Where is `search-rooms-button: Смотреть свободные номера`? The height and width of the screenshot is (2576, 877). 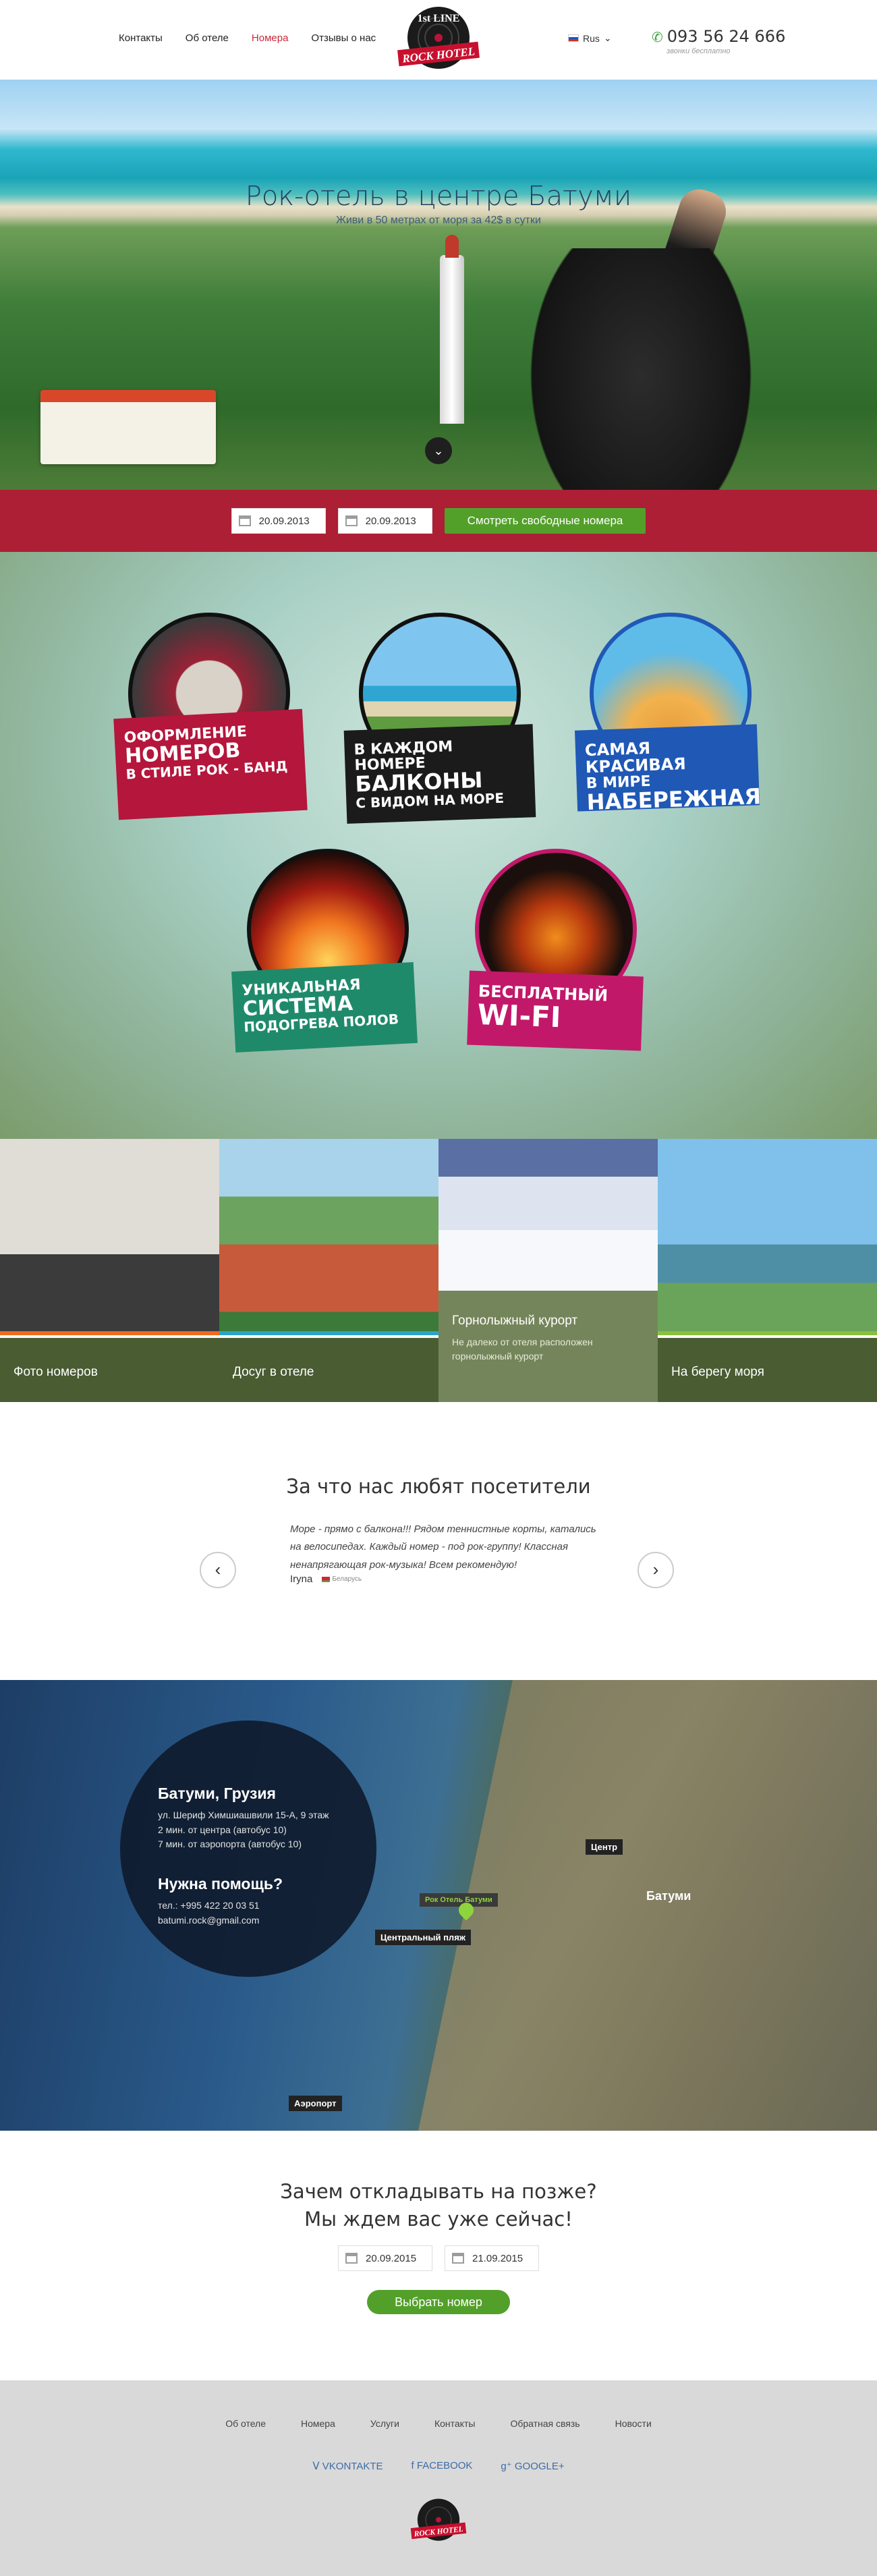 search-rooms-button: Смотреть свободные номера is located at coordinates (545, 521).